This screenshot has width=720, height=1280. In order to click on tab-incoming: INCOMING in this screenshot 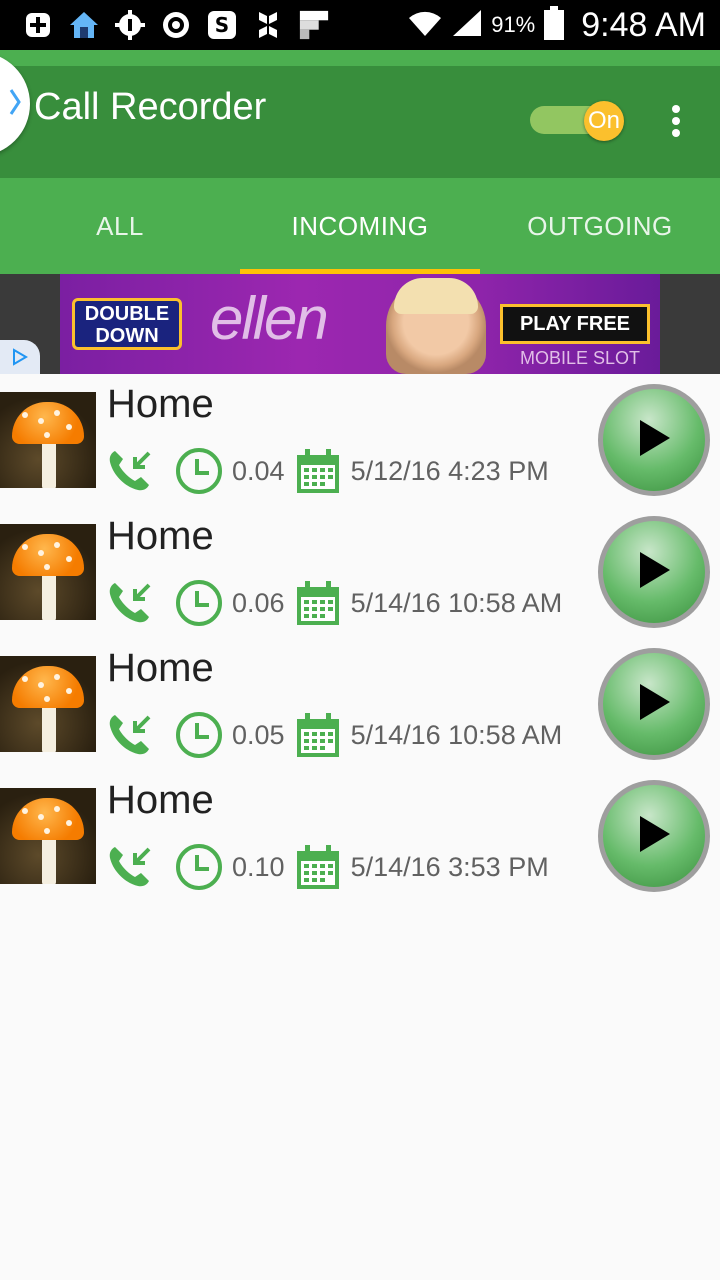, I will do `click(360, 226)`.